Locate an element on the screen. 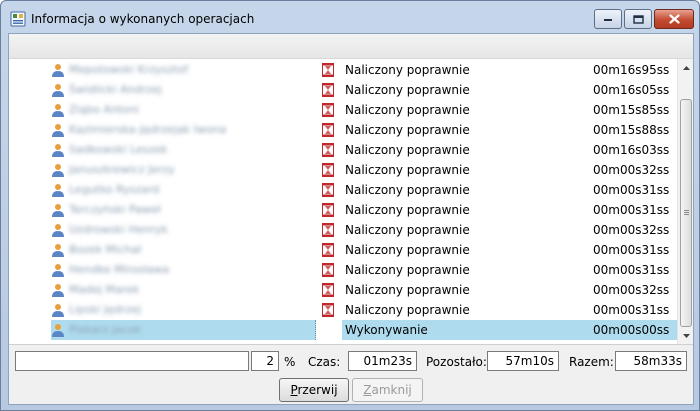 Image resolution: width=700 pixels, height=411 pixels. report-icon is located at coordinates (18, 19).